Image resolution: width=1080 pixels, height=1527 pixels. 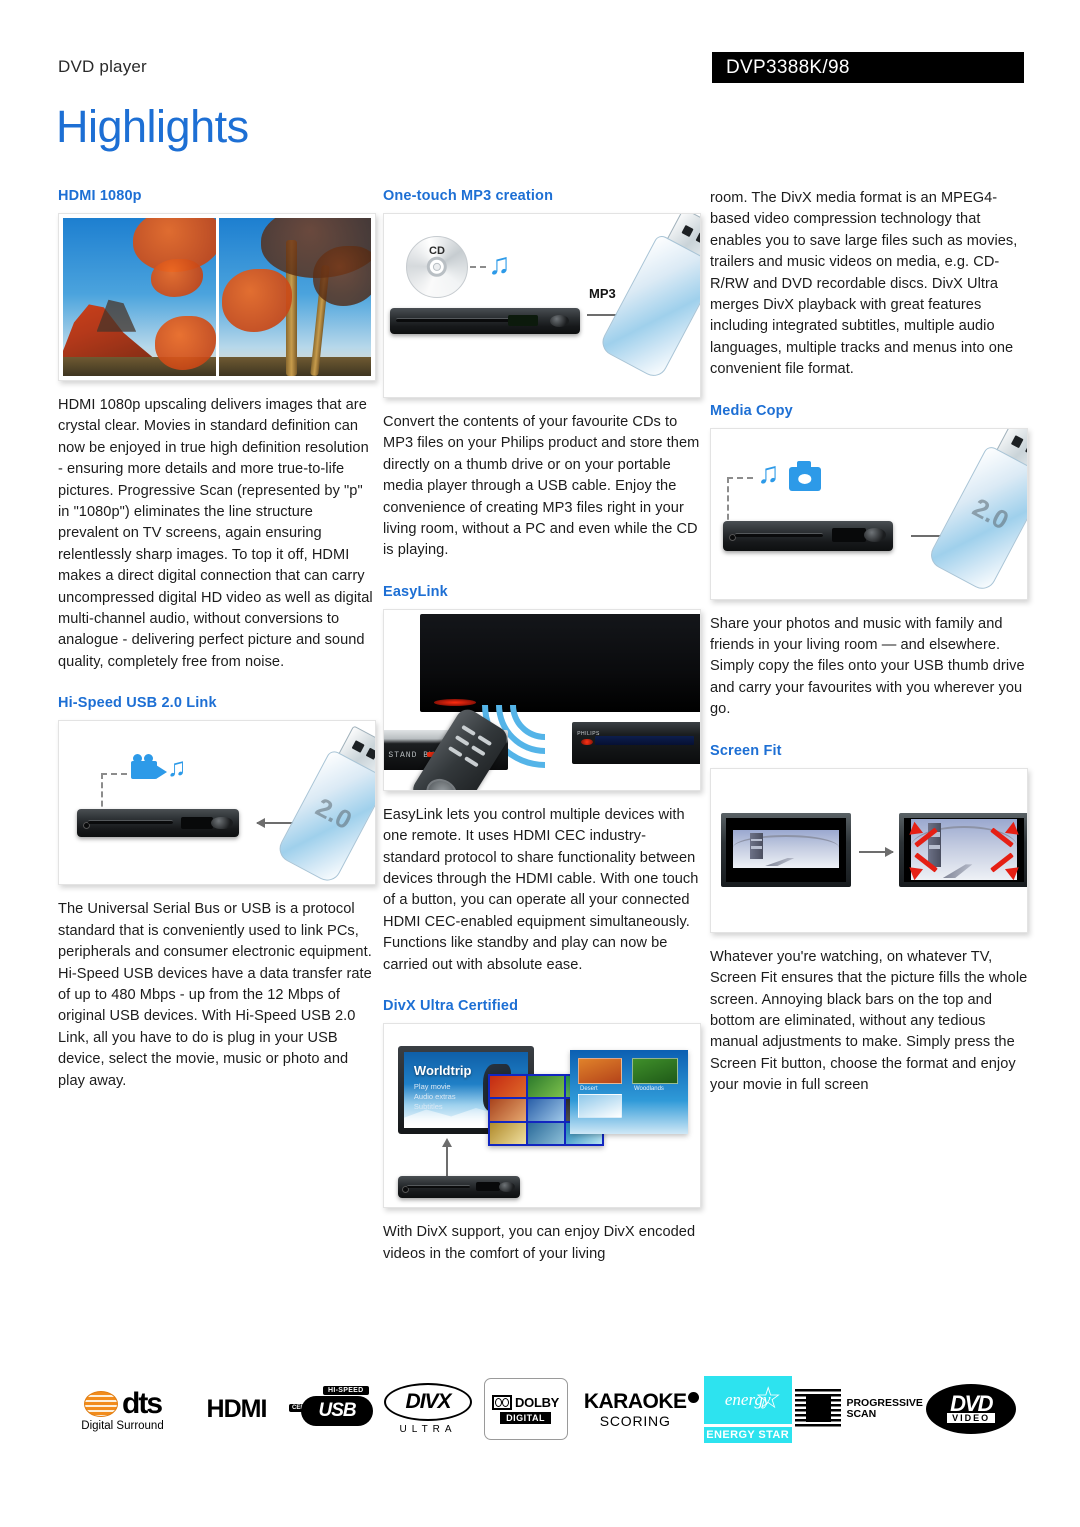 I want to click on karaoke-scoring-label: SCORING, so click(x=635, y=1420).